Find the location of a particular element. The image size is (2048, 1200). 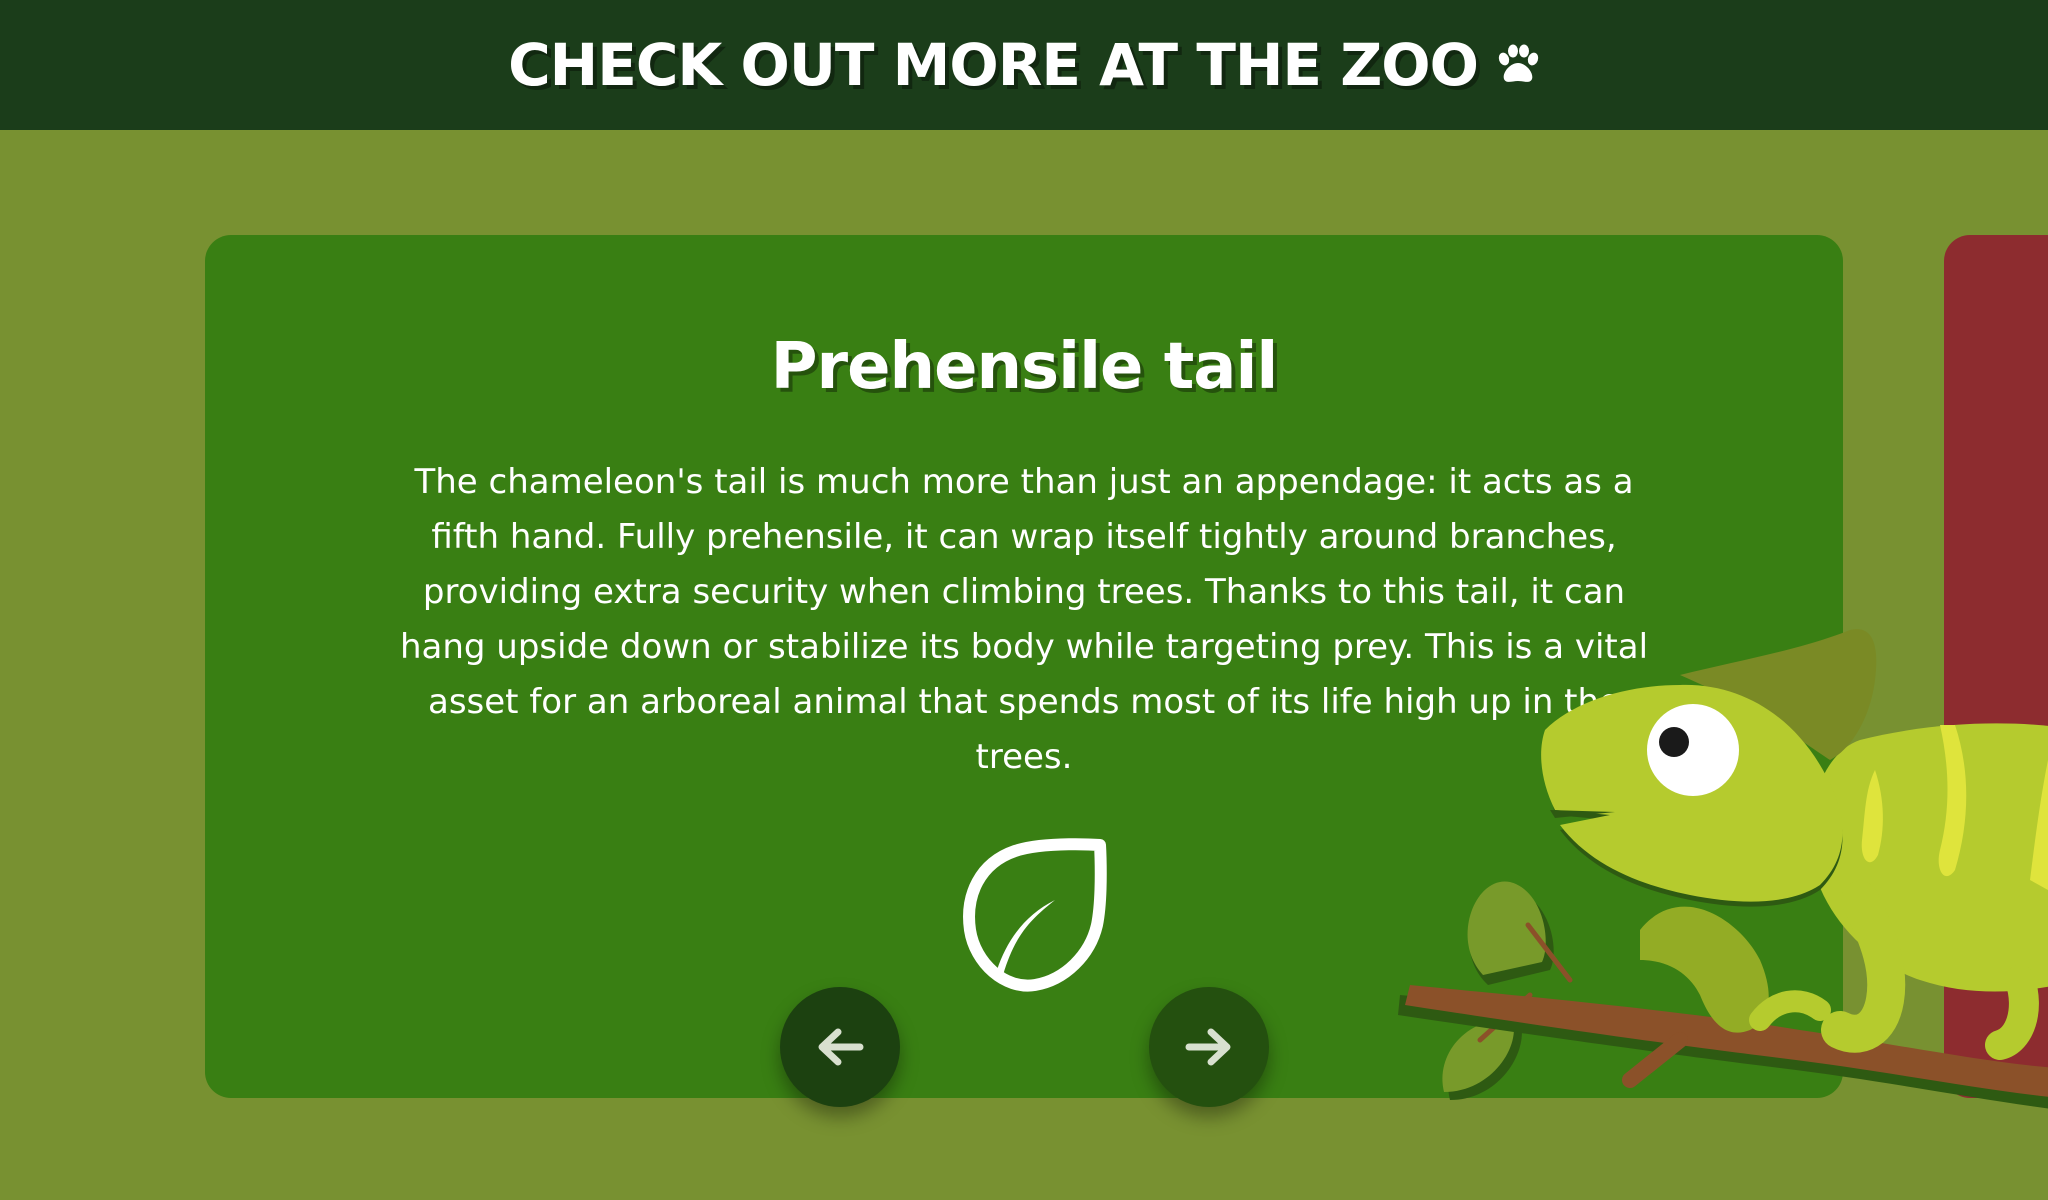

chameleon-illustration is located at coordinates (1723, 869).